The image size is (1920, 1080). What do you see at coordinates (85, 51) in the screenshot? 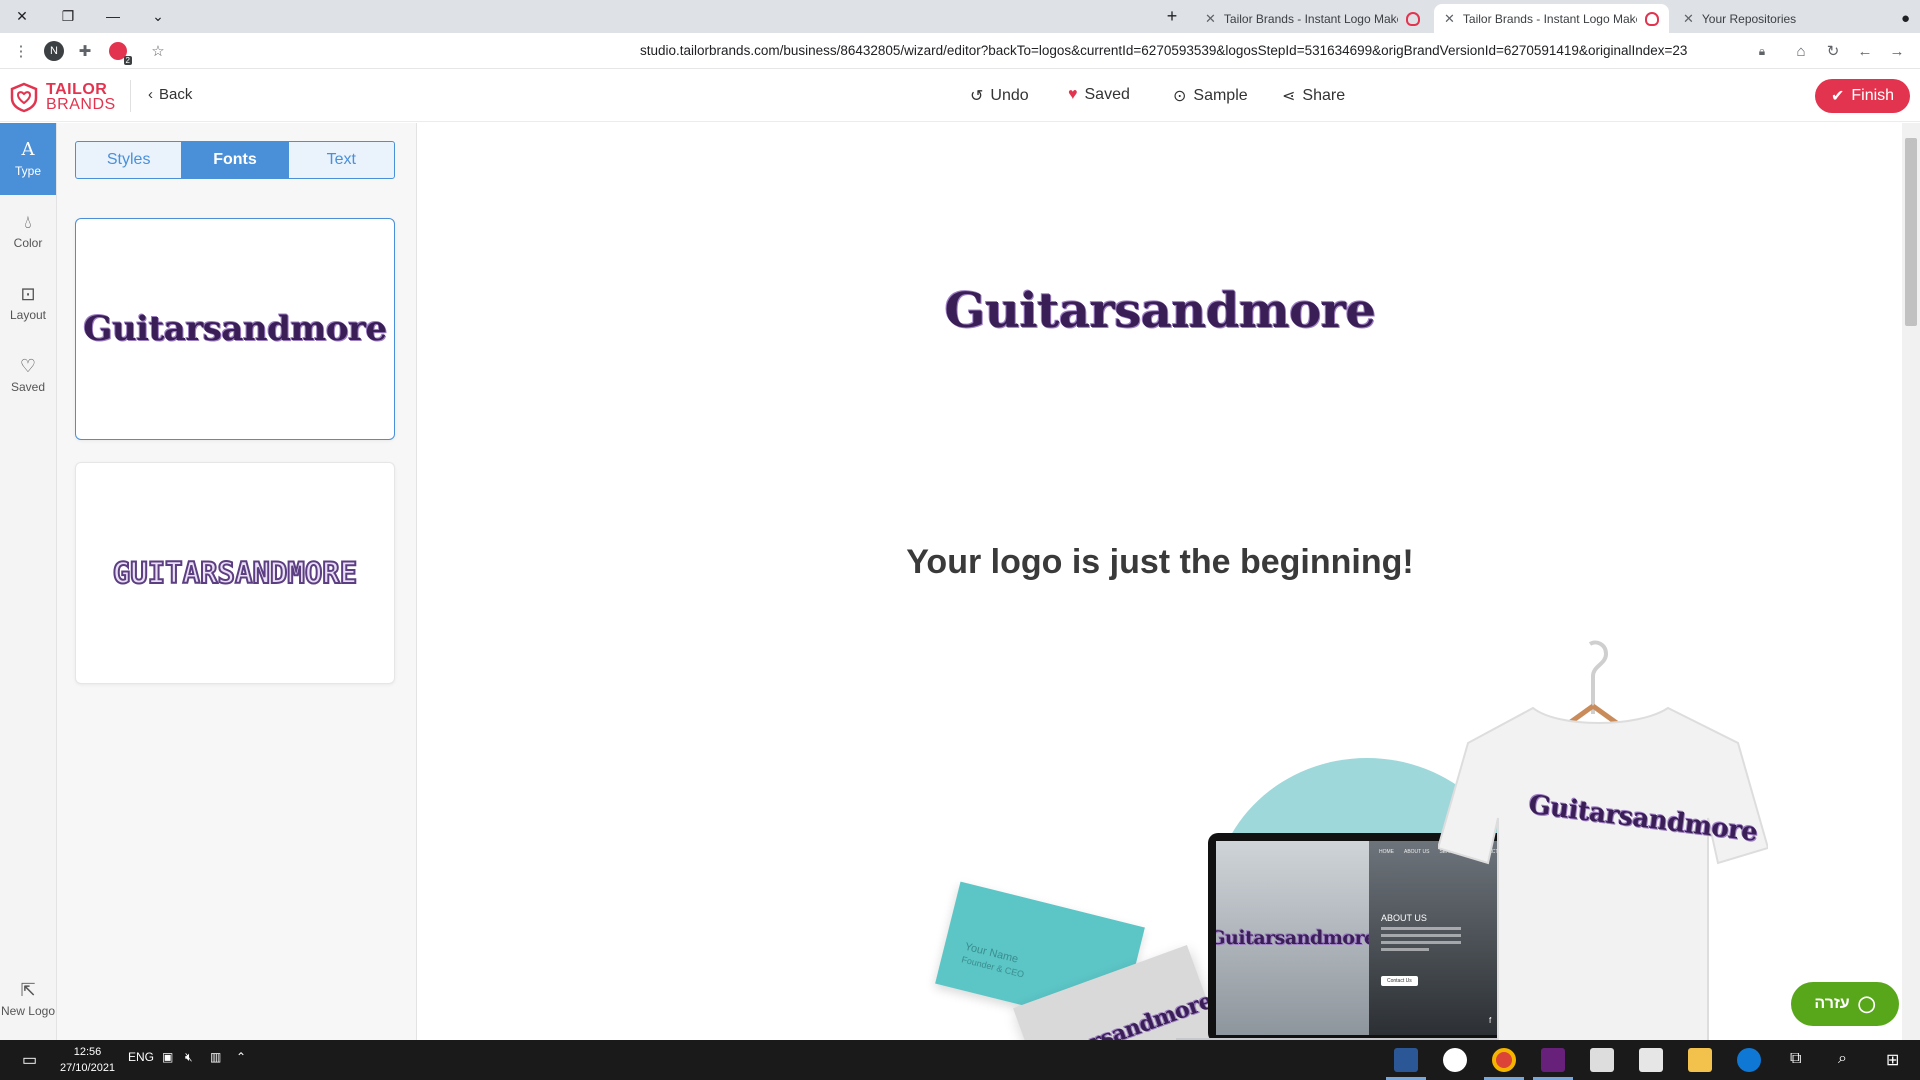
I see `extensions-puzzle-icon: ✚` at bounding box center [85, 51].